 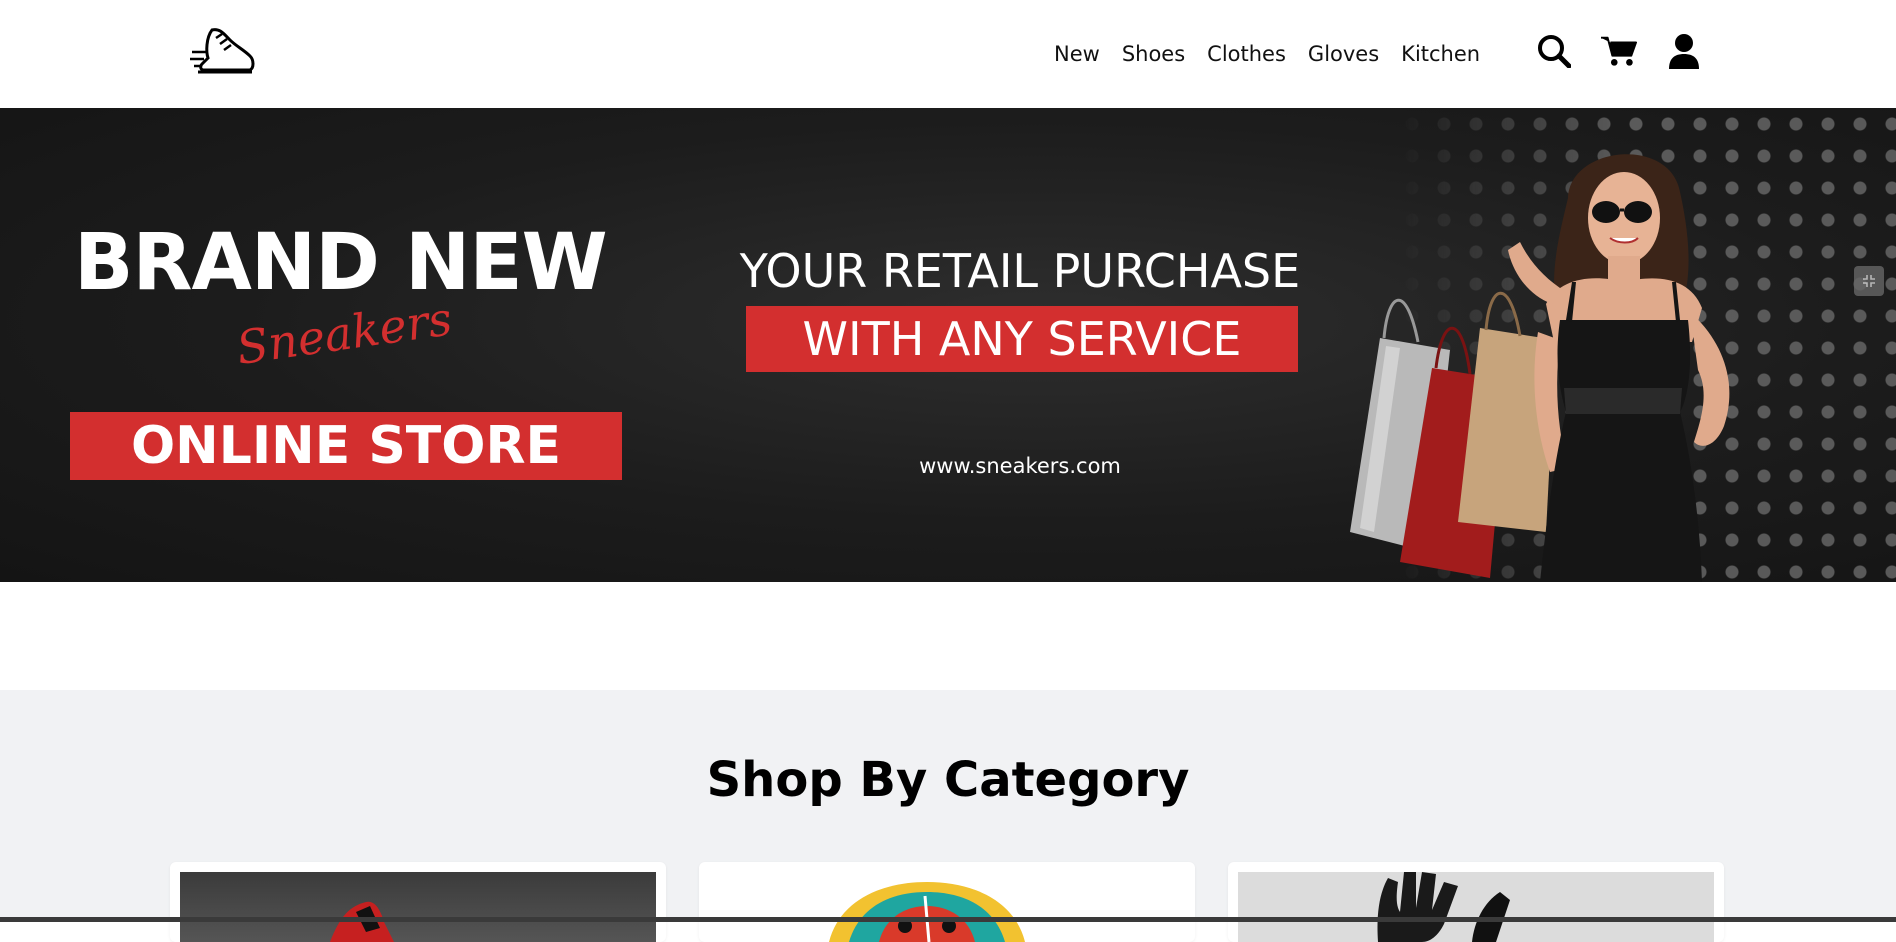 I want to click on search-icon, so click(x=1554, y=51).